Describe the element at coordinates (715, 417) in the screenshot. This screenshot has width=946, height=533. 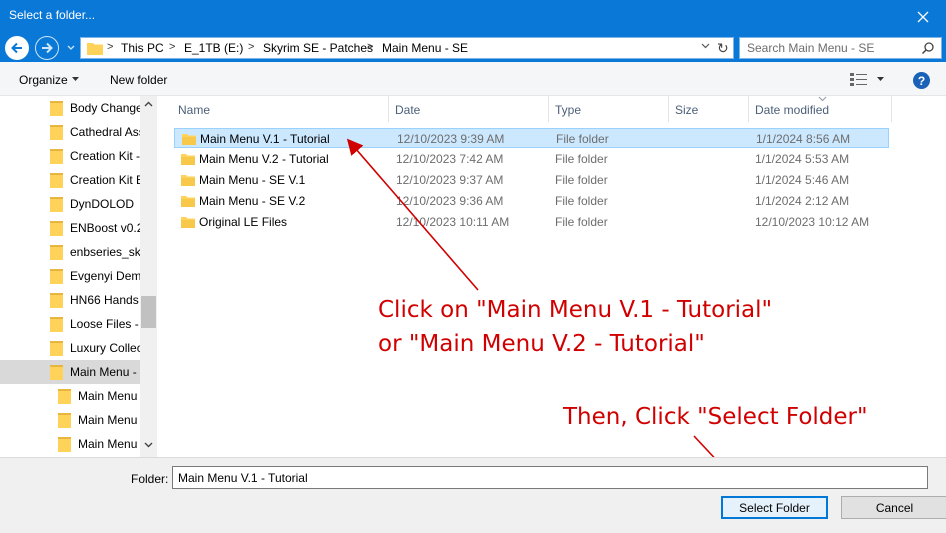
I see `annotation-text-line-3: Then, Click "Select Folder"` at that location.